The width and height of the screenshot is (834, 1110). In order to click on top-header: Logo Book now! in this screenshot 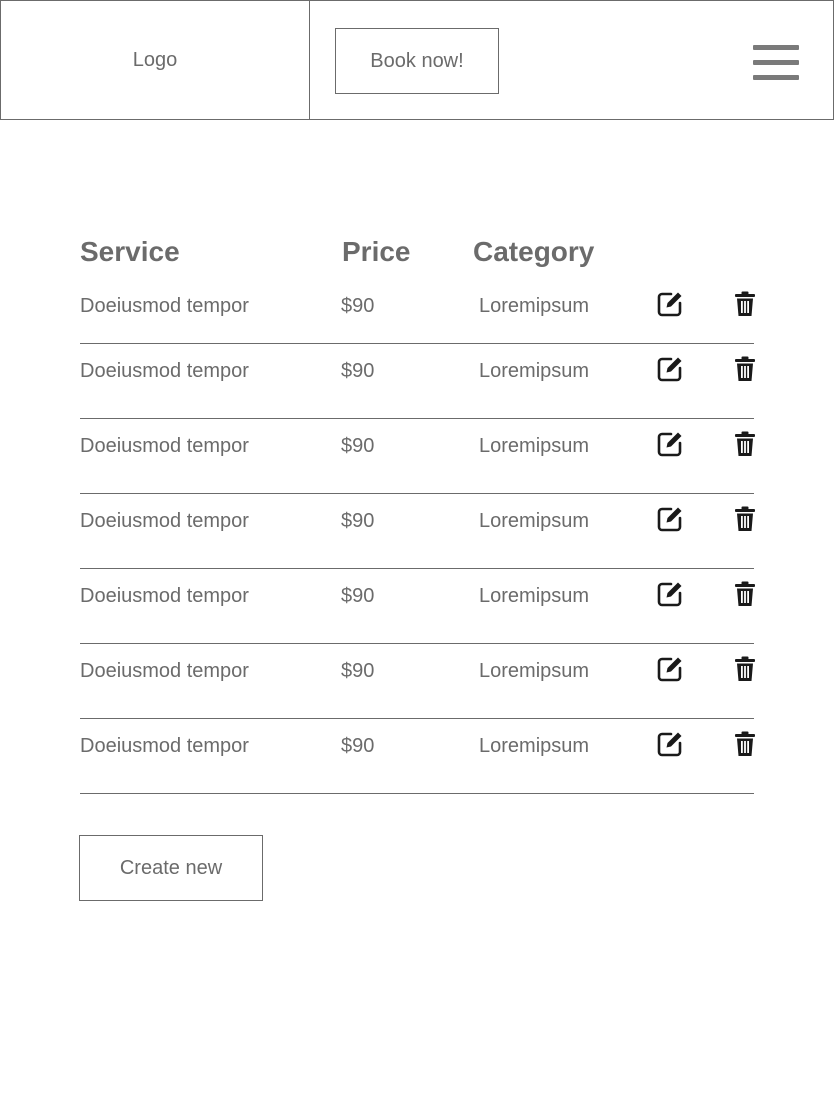, I will do `click(417, 60)`.